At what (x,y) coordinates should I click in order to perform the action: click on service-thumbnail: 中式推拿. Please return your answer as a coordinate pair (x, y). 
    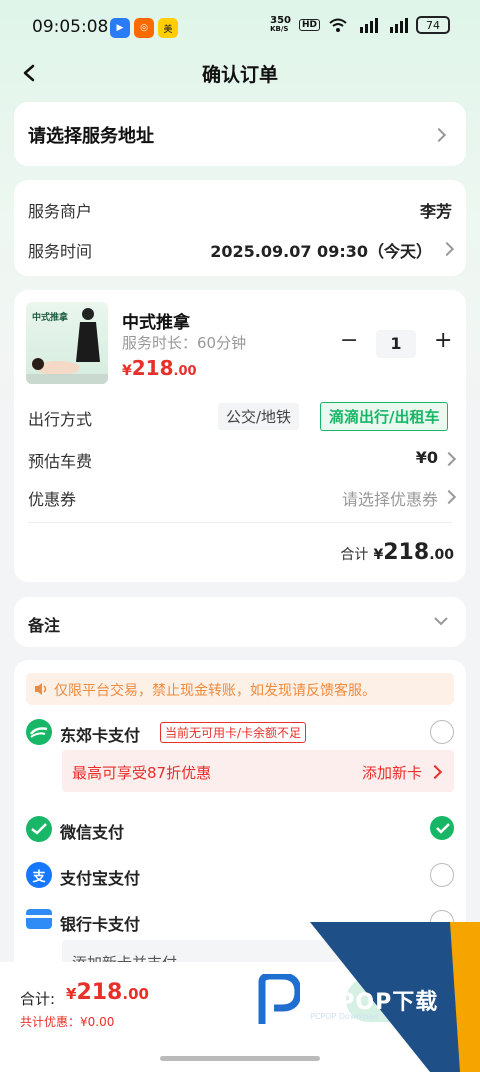
    Looking at the image, I should click on (67, 343).